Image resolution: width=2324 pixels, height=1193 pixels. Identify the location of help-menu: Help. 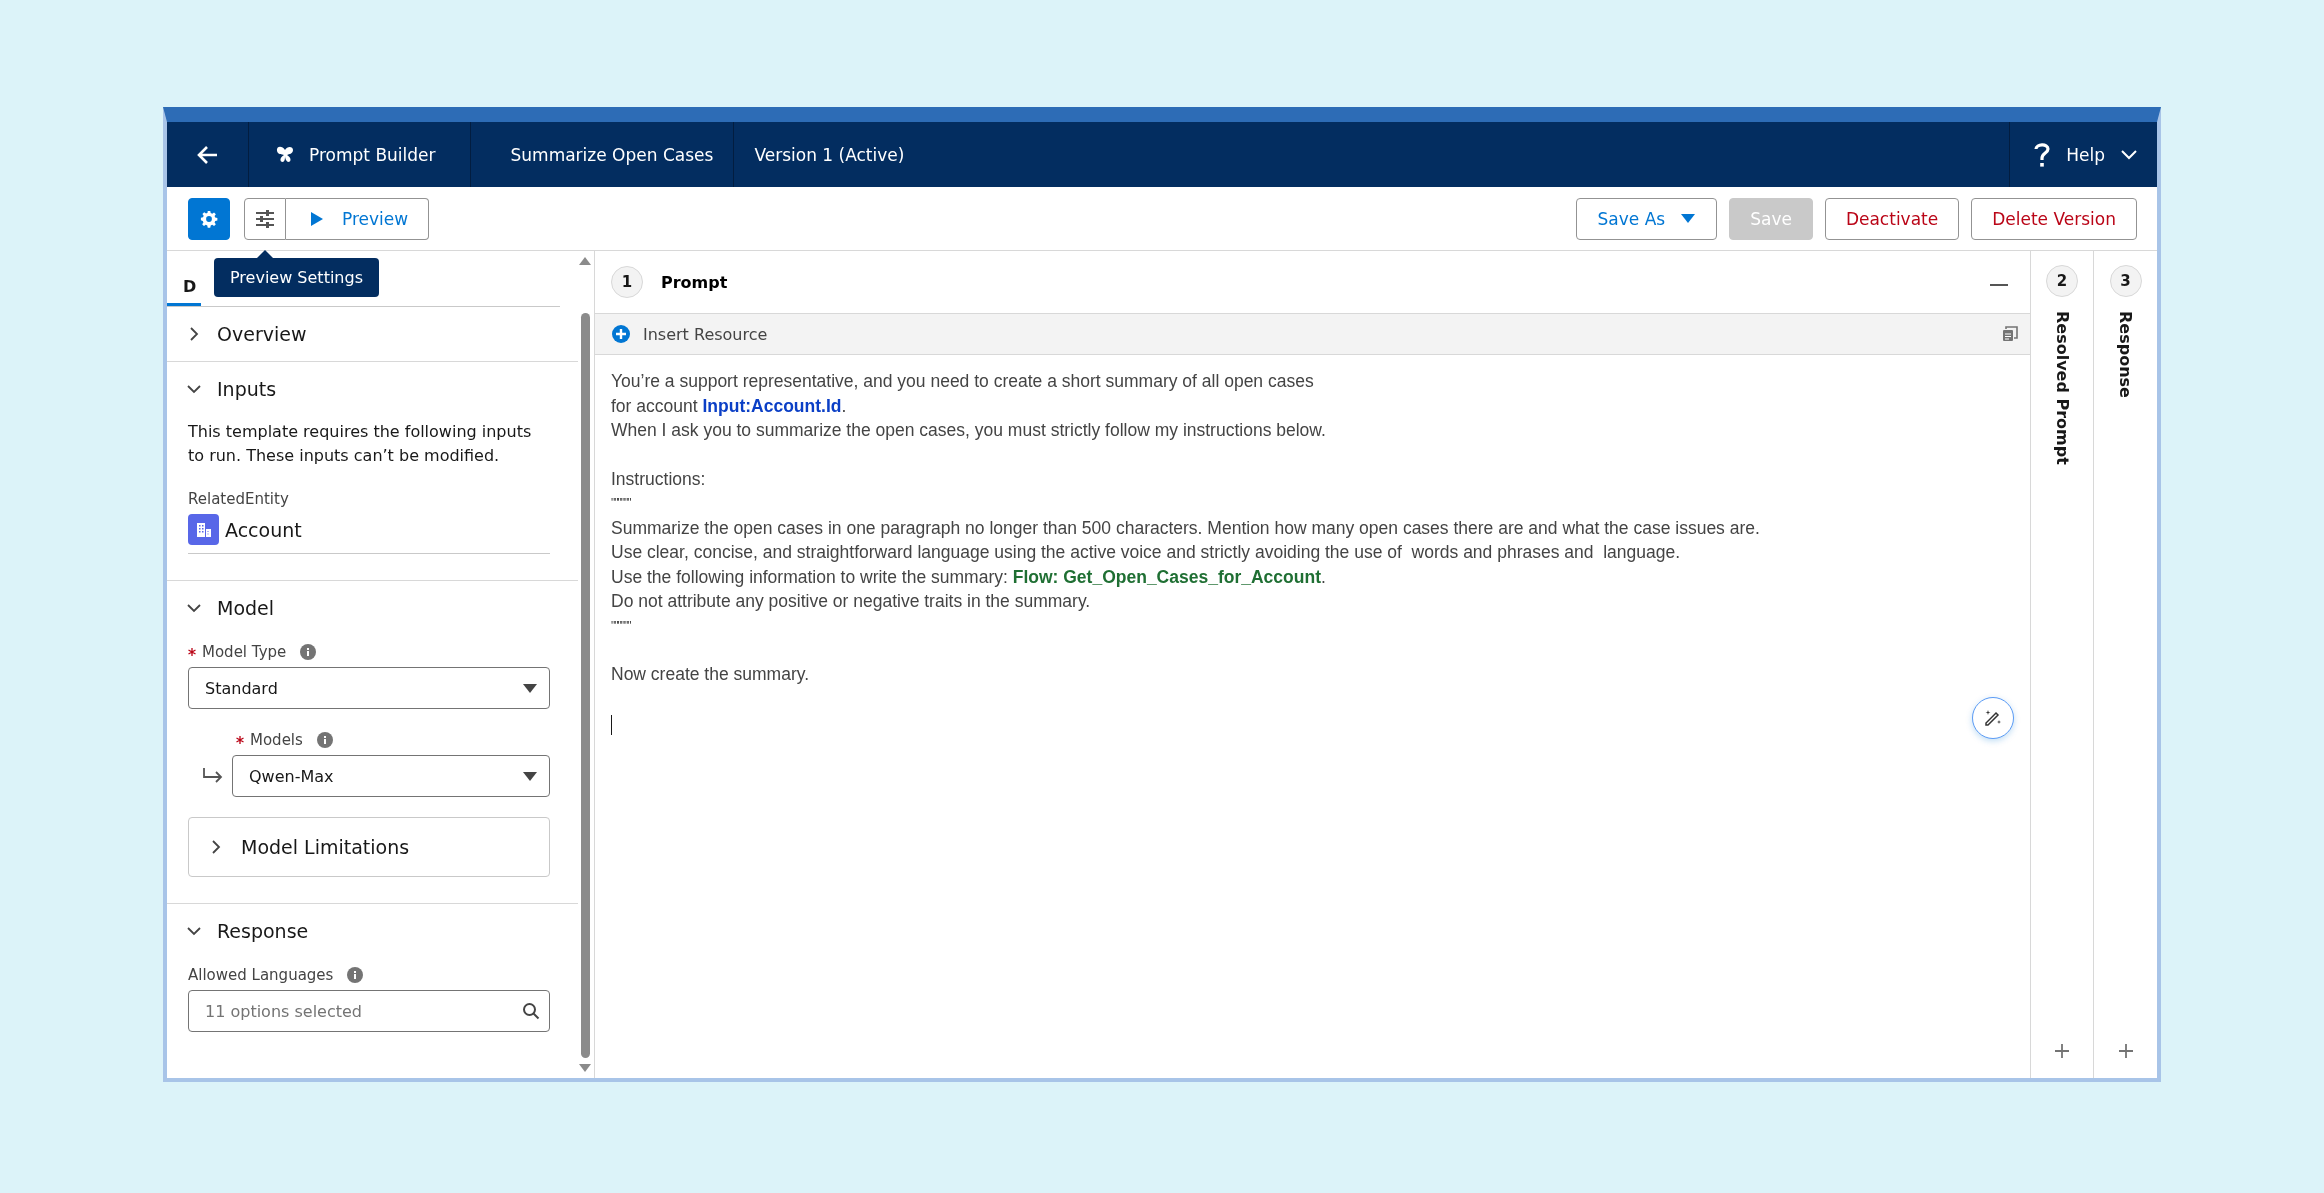
(2083, 154).